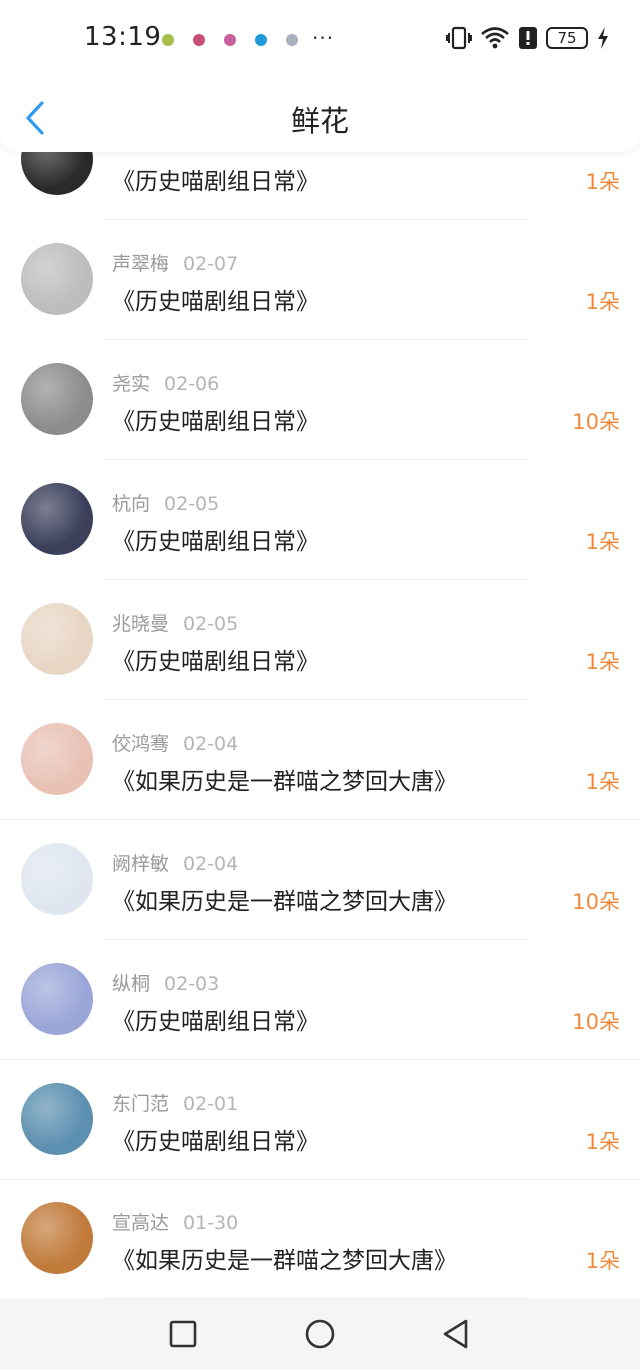  I want to click on item-meta: 宣高达 01-30, so click(175, 1221).